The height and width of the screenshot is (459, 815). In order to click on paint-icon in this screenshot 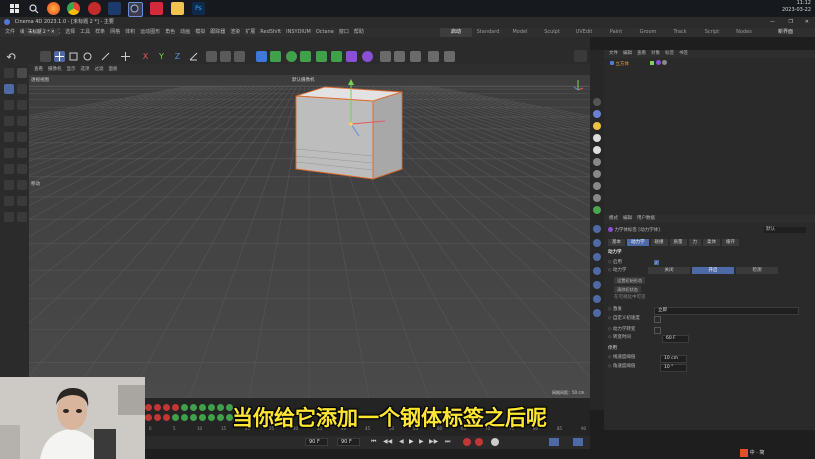, I will do `click(22, 201)`.